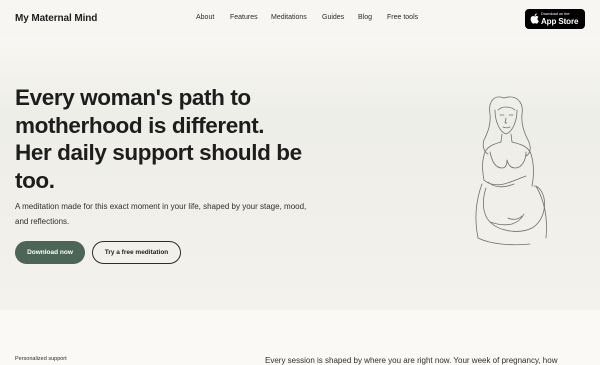  What do you see at coordinates (534, 18) in the screenshot?
I see `apple-icon` at bounding box center [534, 18].